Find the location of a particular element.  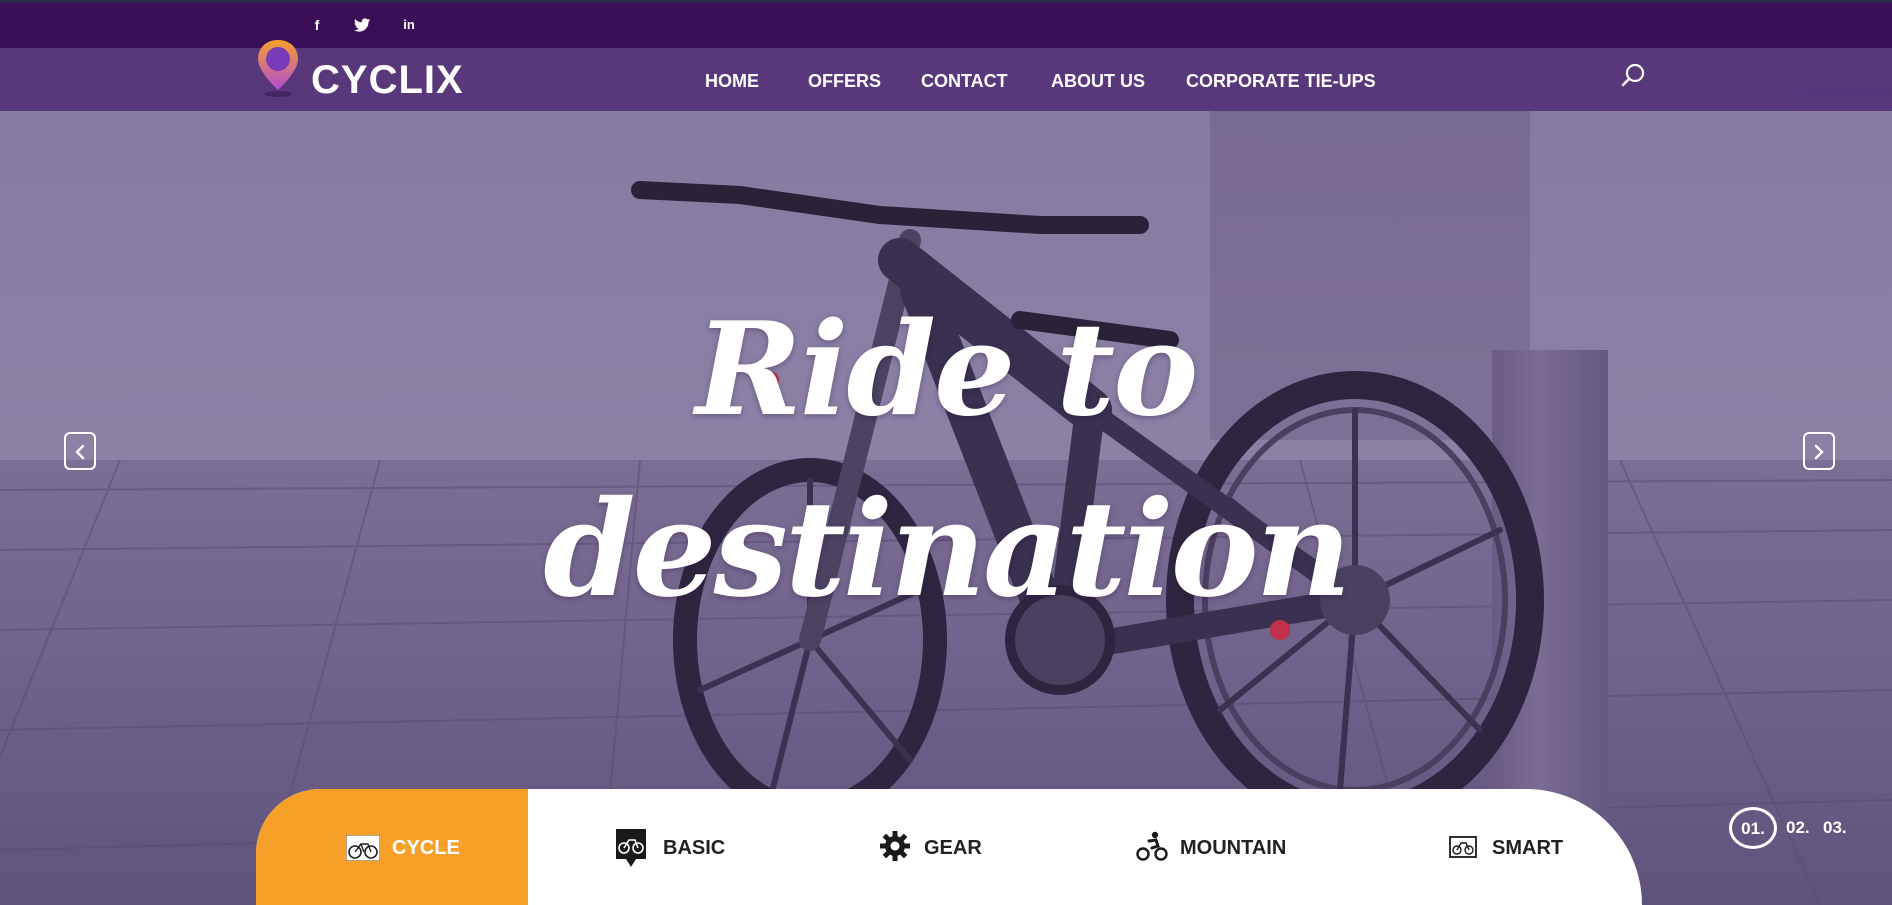

slide-page-1-label: 01. is located at coordinates (1753, 828).